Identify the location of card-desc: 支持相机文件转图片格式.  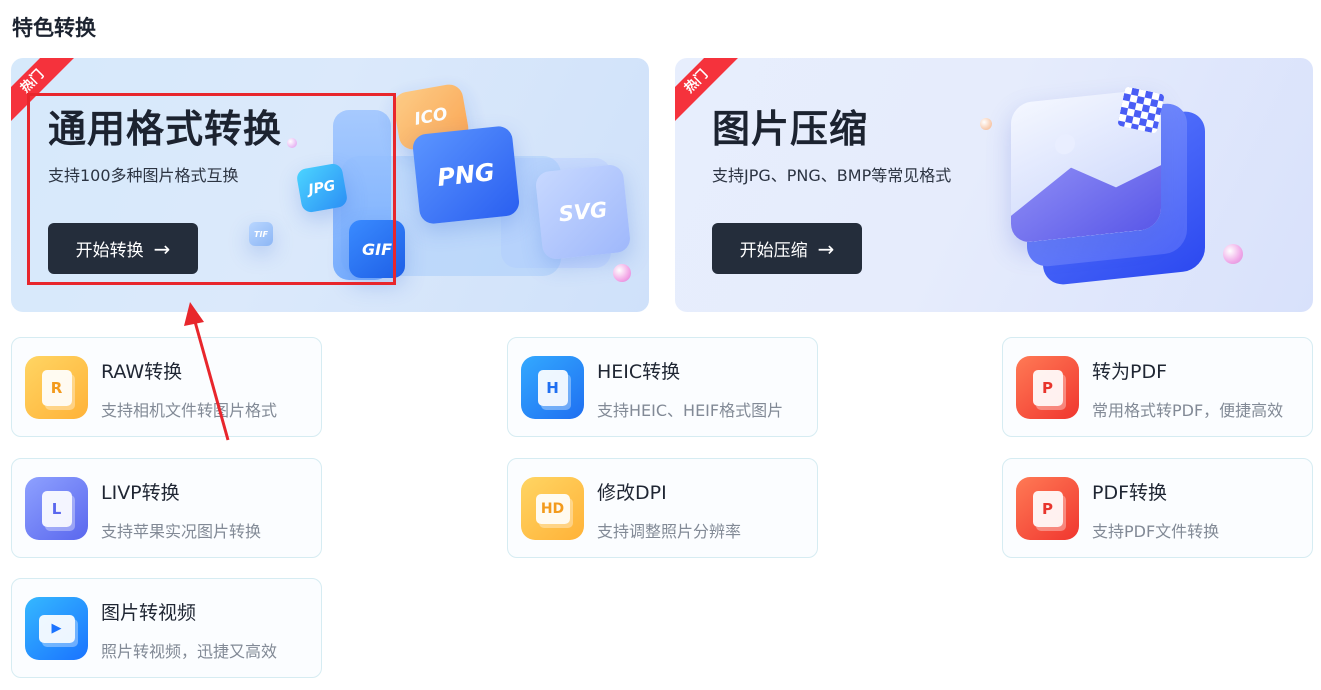
(189, 410).